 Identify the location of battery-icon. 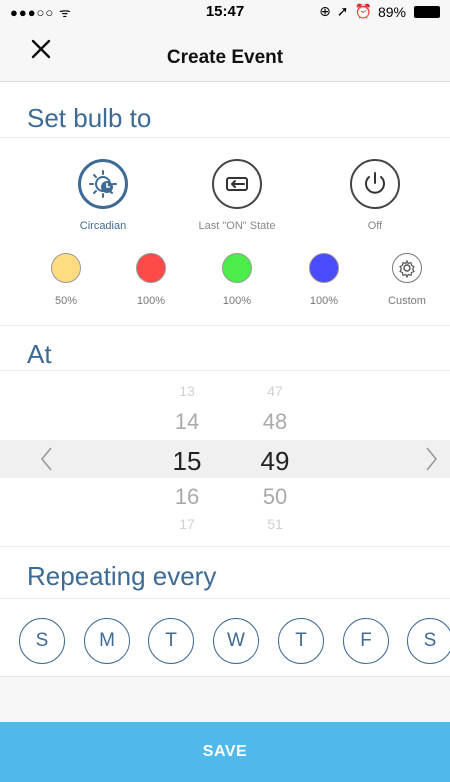
(427, 11).